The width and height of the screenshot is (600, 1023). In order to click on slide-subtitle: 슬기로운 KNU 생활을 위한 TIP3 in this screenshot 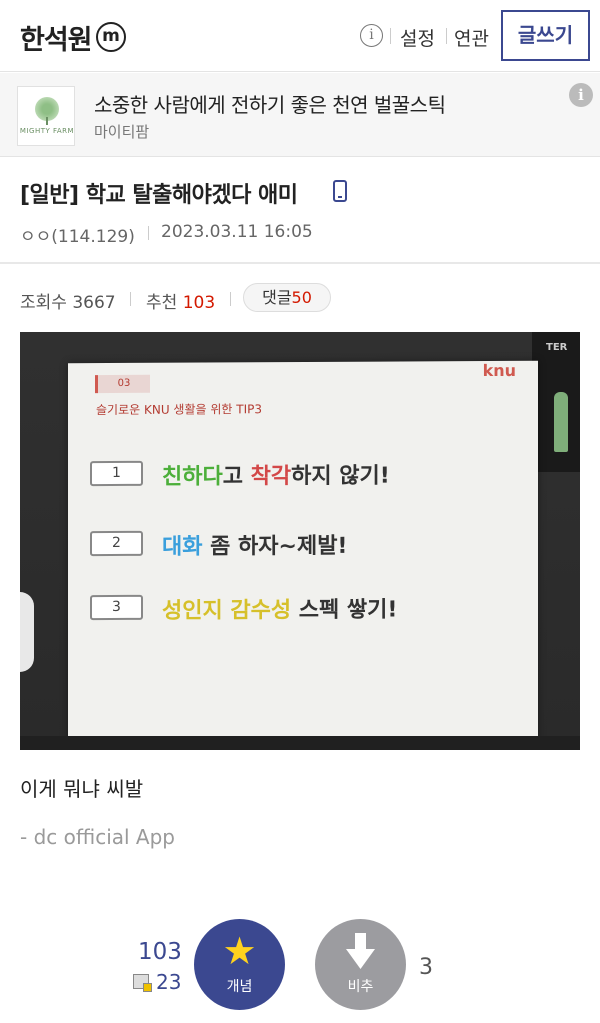, I will do `click(179, 410)`.